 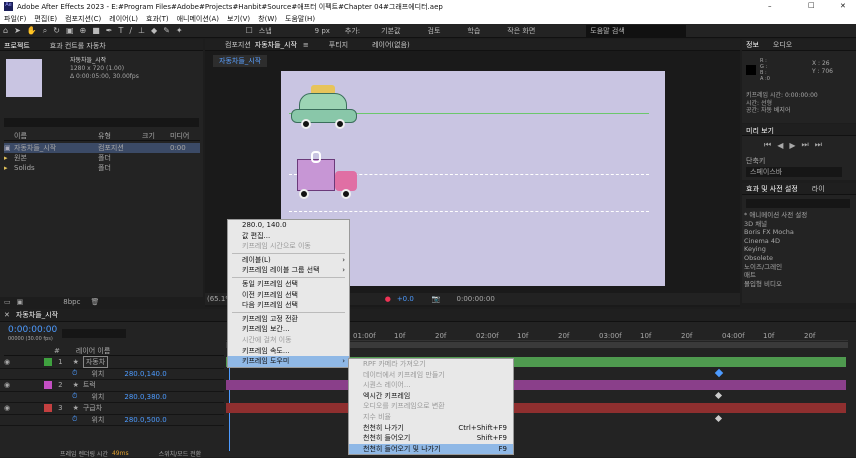 What do you see at coordinates (324, 110) in the screenshot?
I see `car-graphic` at bounding box center [324, 110].